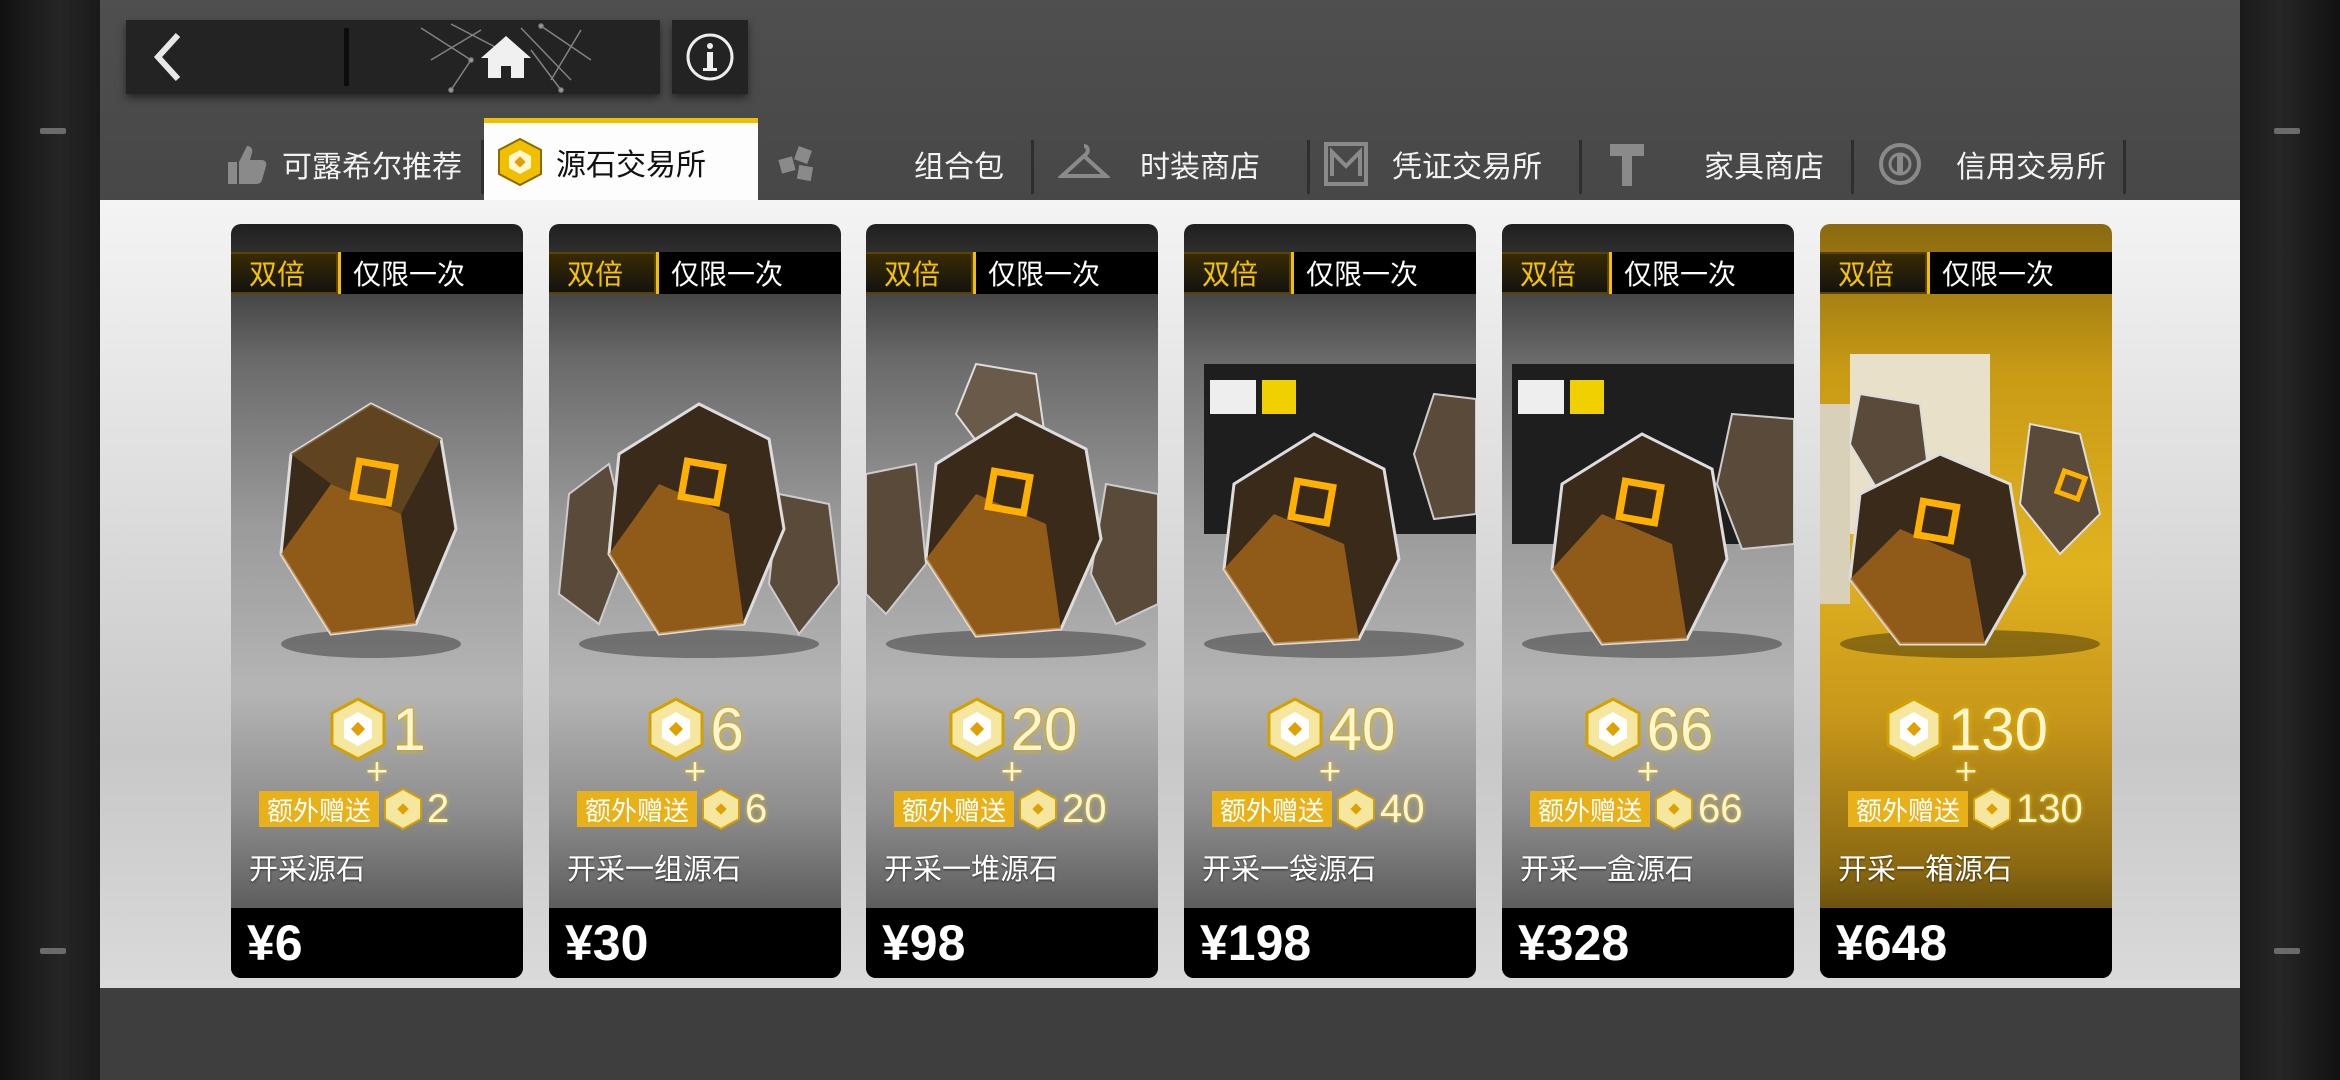 The image size is (2340, 1080). I want to click on tab-originite-exchange: 源石交易所, so click(621, 159).